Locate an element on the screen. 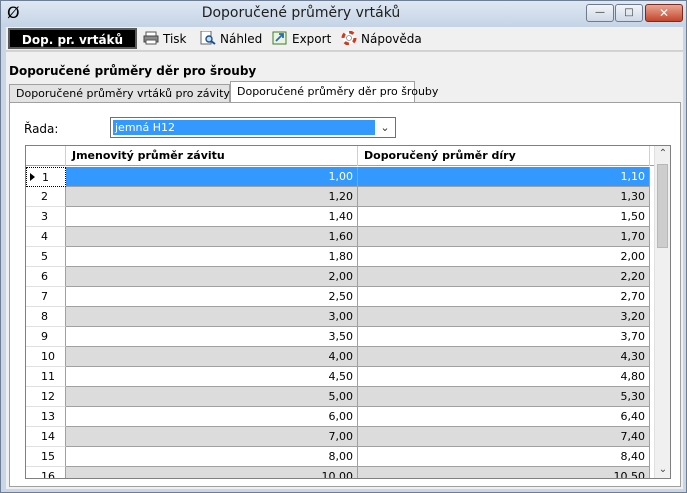 The image size is (687, 493). nominal-diameter-cell: 1,20 is located at coordinates (212, 197).